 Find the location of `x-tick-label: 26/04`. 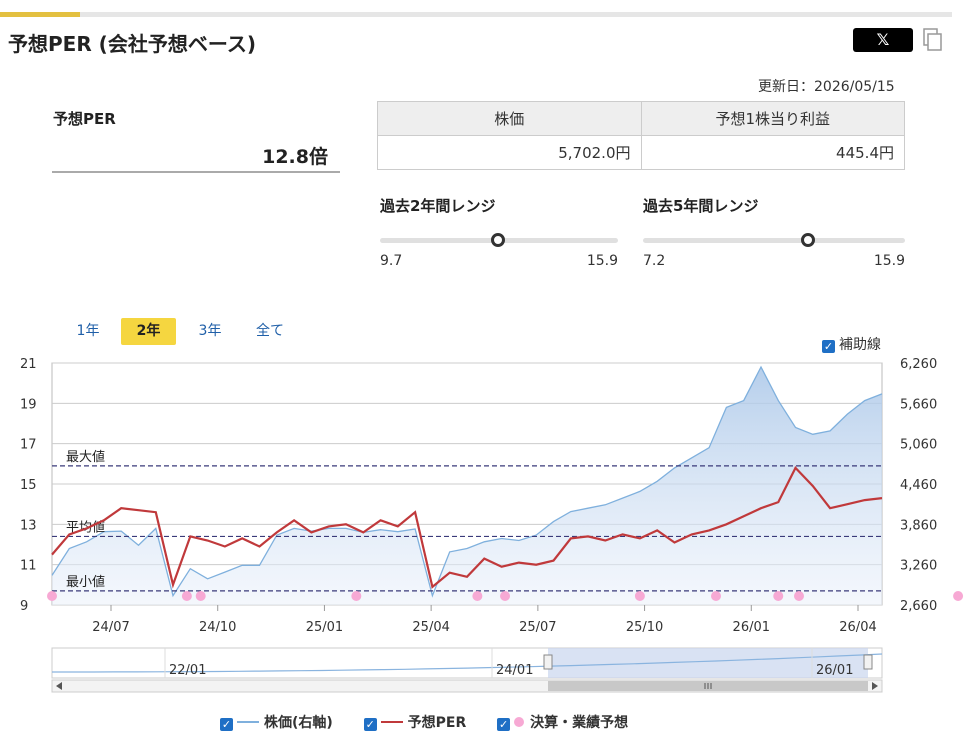

x-tick-label: 26/04 is located at coordinates (857, 627).